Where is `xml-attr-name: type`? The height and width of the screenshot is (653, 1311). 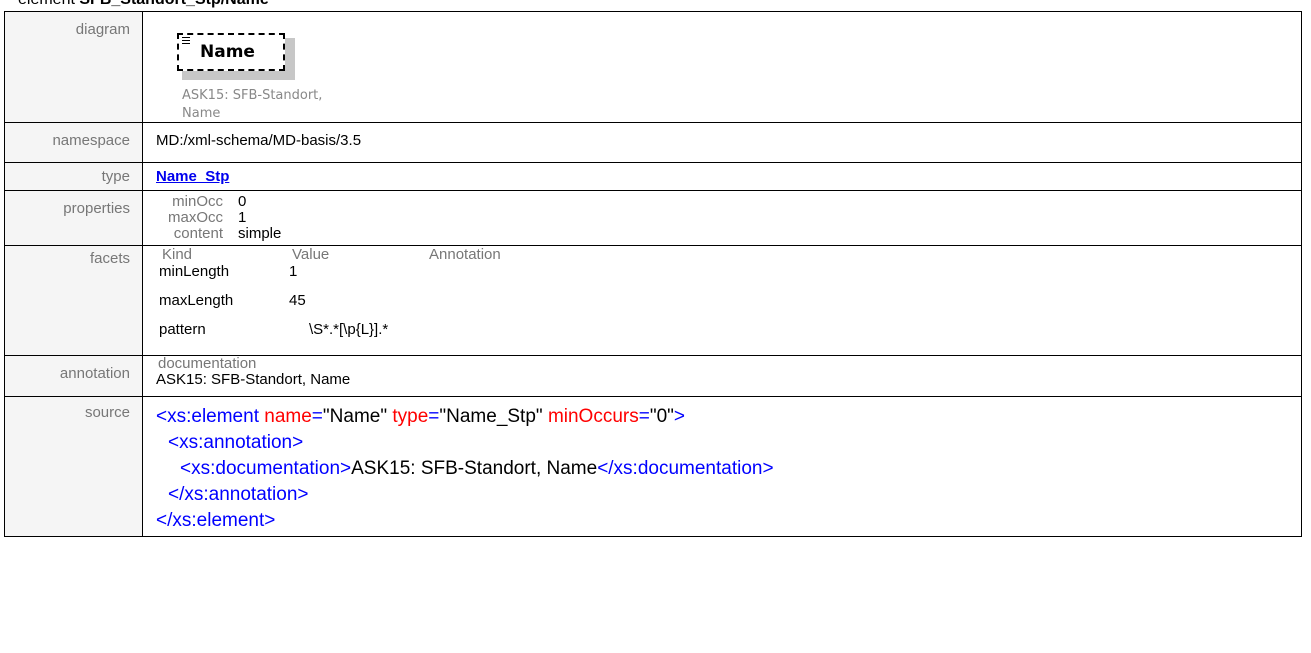
xml-attr-name: type is located at coordinates (410, 416).